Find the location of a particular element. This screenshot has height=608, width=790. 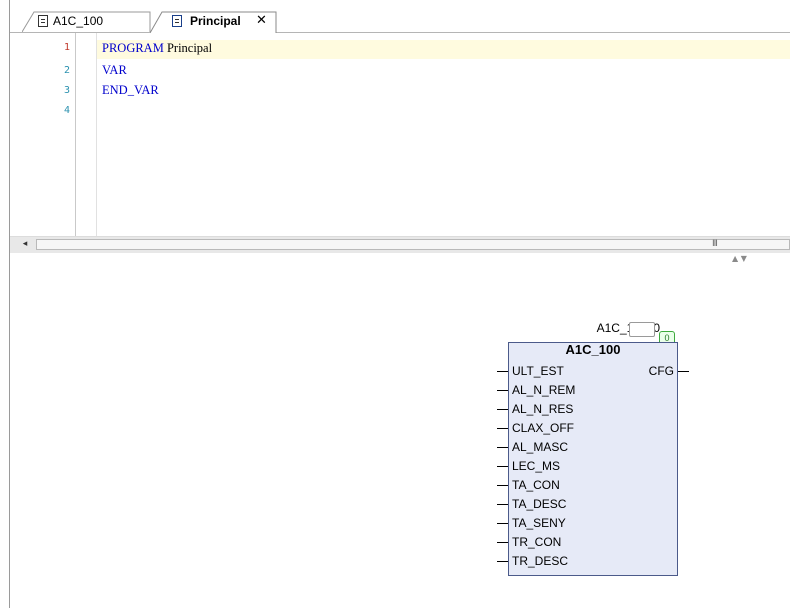

line-number: 3 is located at coordinates (66, 90).